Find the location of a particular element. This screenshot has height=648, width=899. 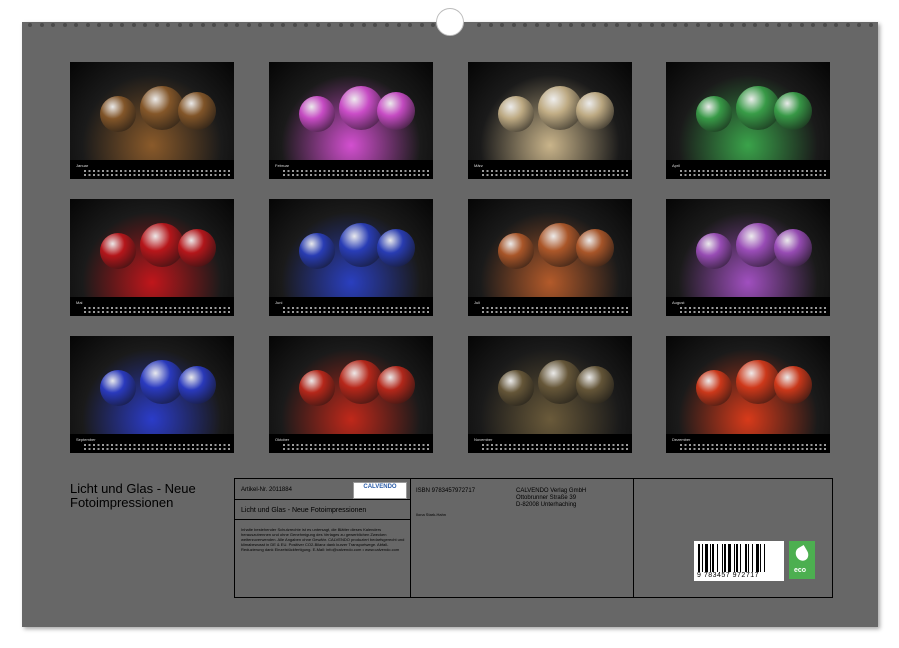

month-page: August is located at coordinates (748, 257).